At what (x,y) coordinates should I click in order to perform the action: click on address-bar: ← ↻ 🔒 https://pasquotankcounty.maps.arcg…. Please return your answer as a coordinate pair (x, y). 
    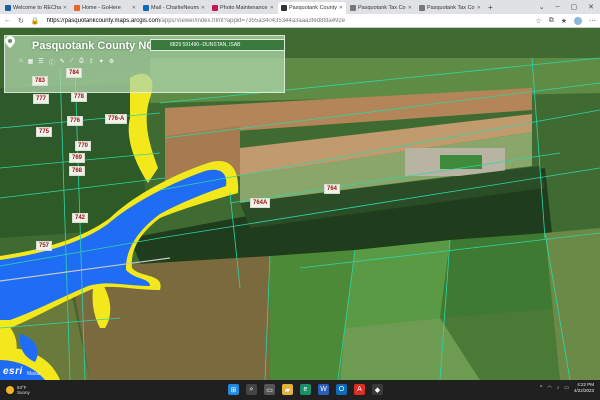
    Looking at the image, I should click on (300, 21).